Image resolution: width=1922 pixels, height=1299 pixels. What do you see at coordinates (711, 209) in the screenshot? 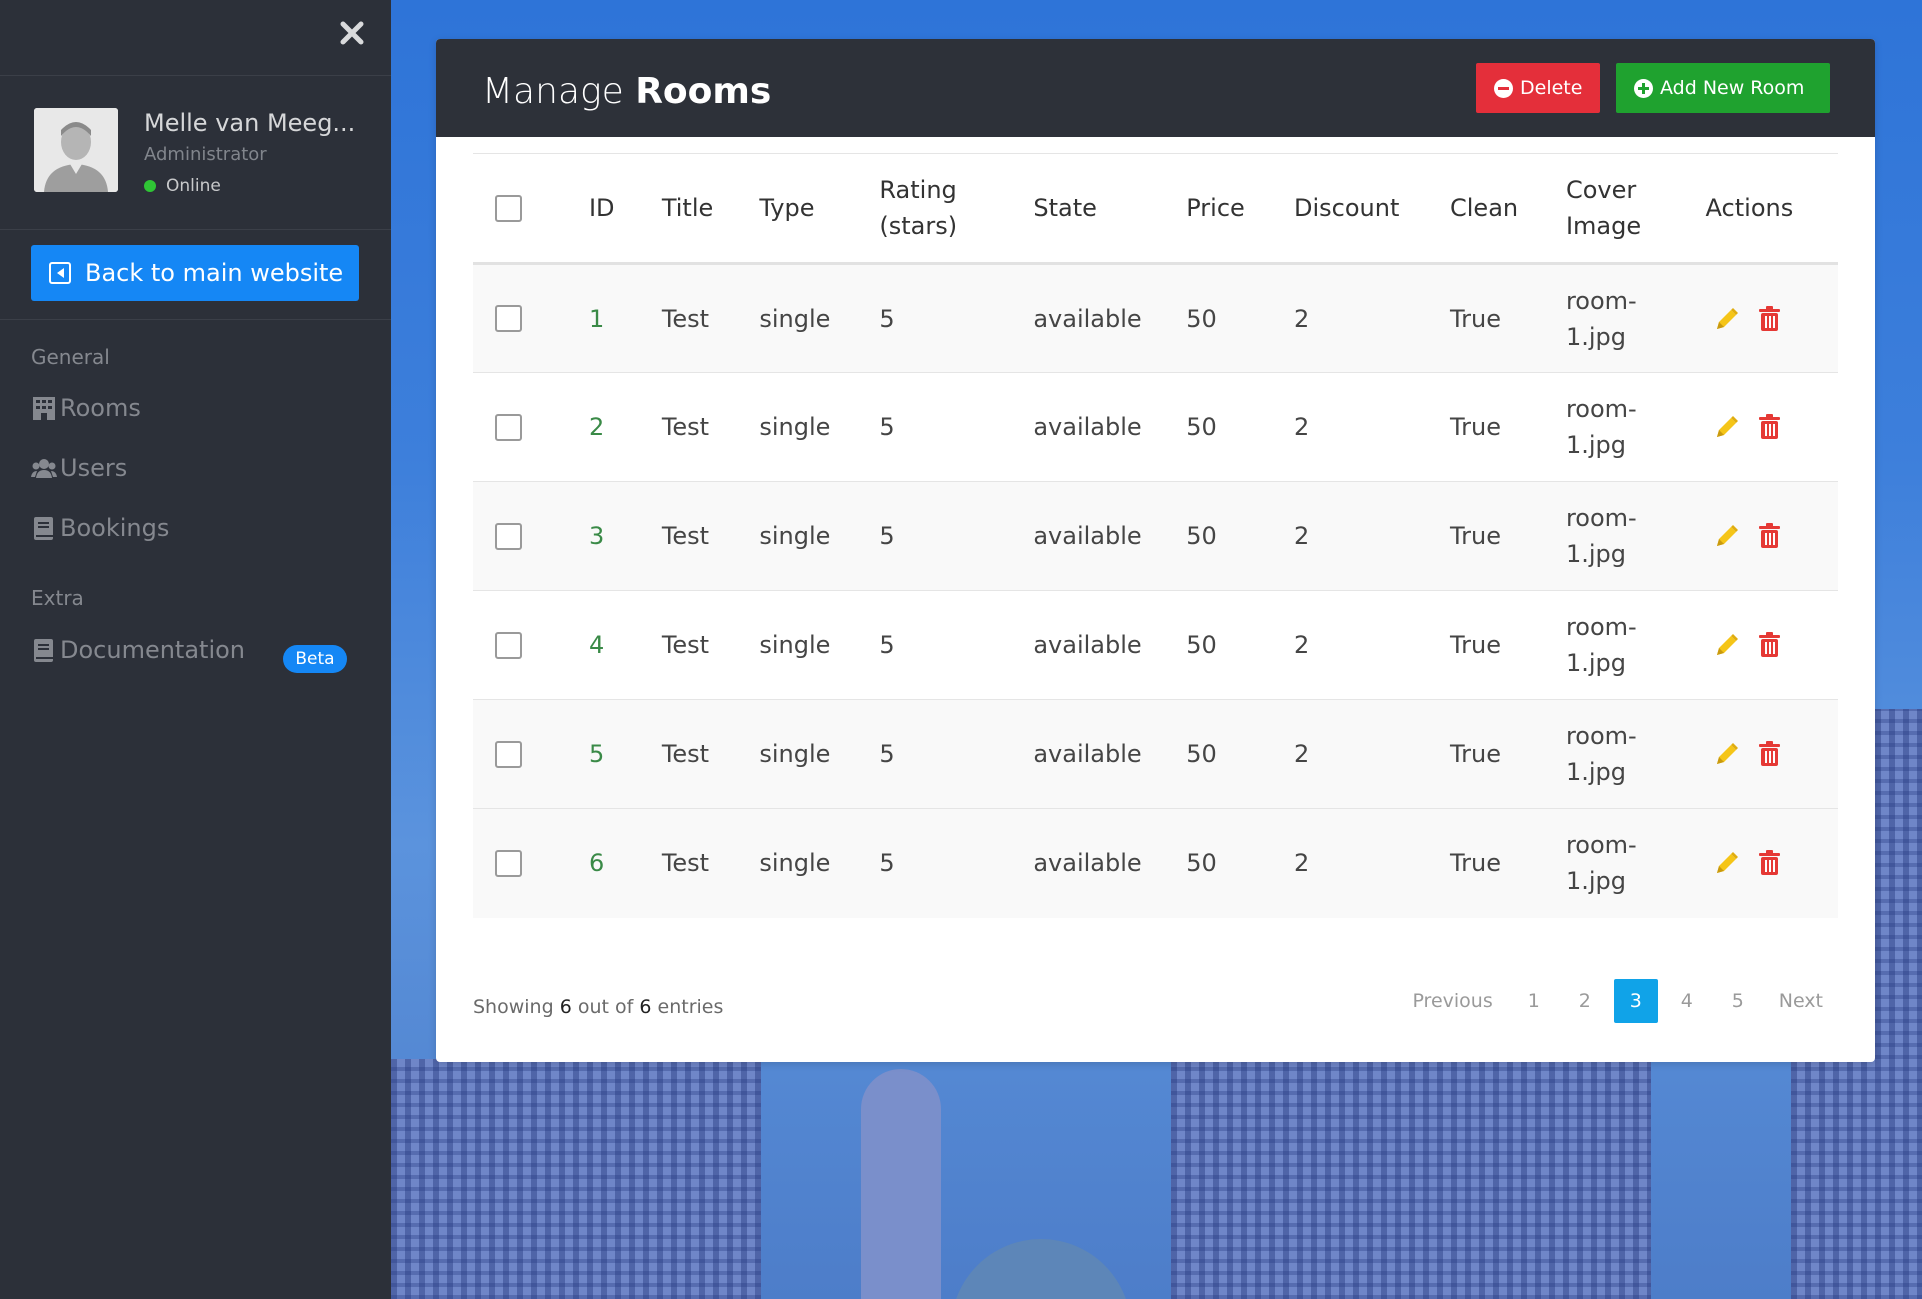
I see `column-header-title: Title` at bounding box center [711, 209].